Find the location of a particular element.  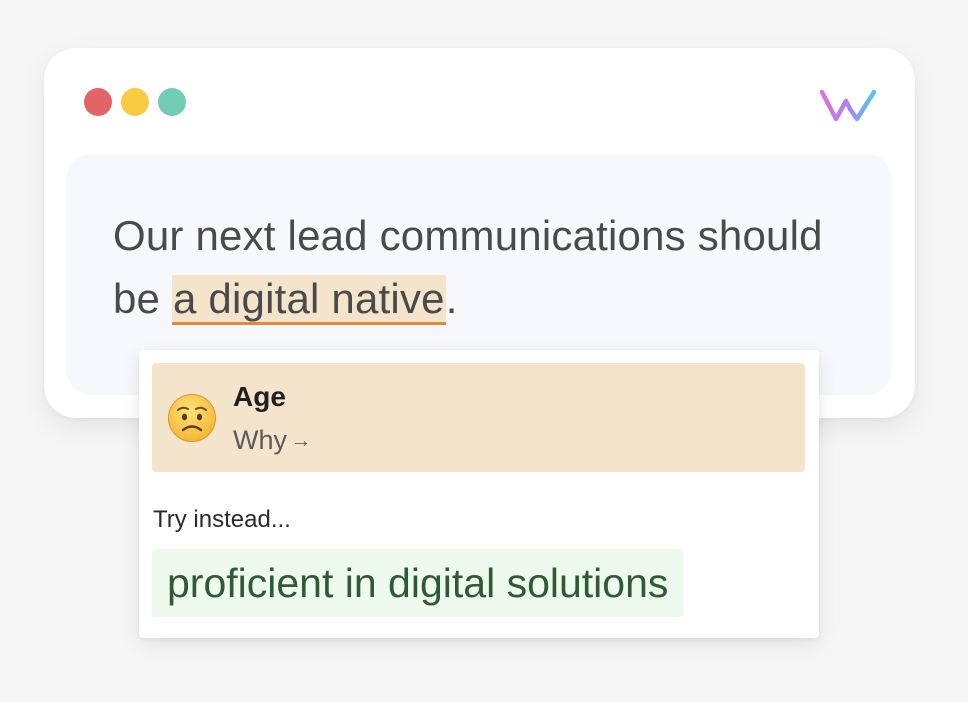

worried-face-icon is located at coordinates (192, 418).